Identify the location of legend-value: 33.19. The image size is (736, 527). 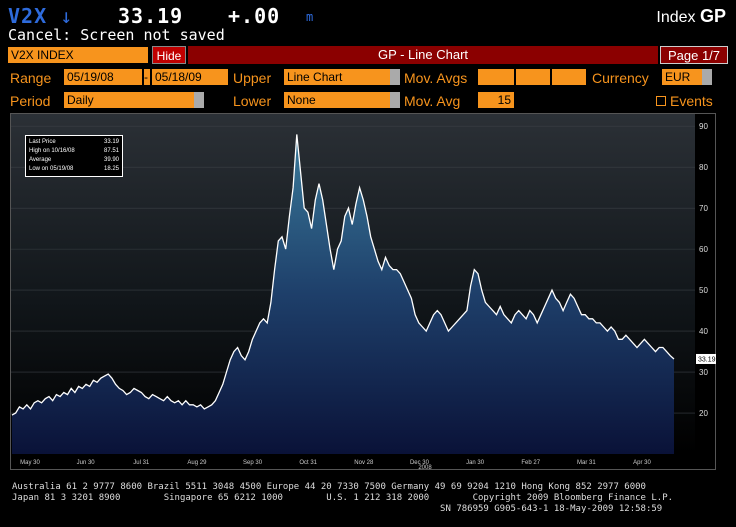
(111, 142).